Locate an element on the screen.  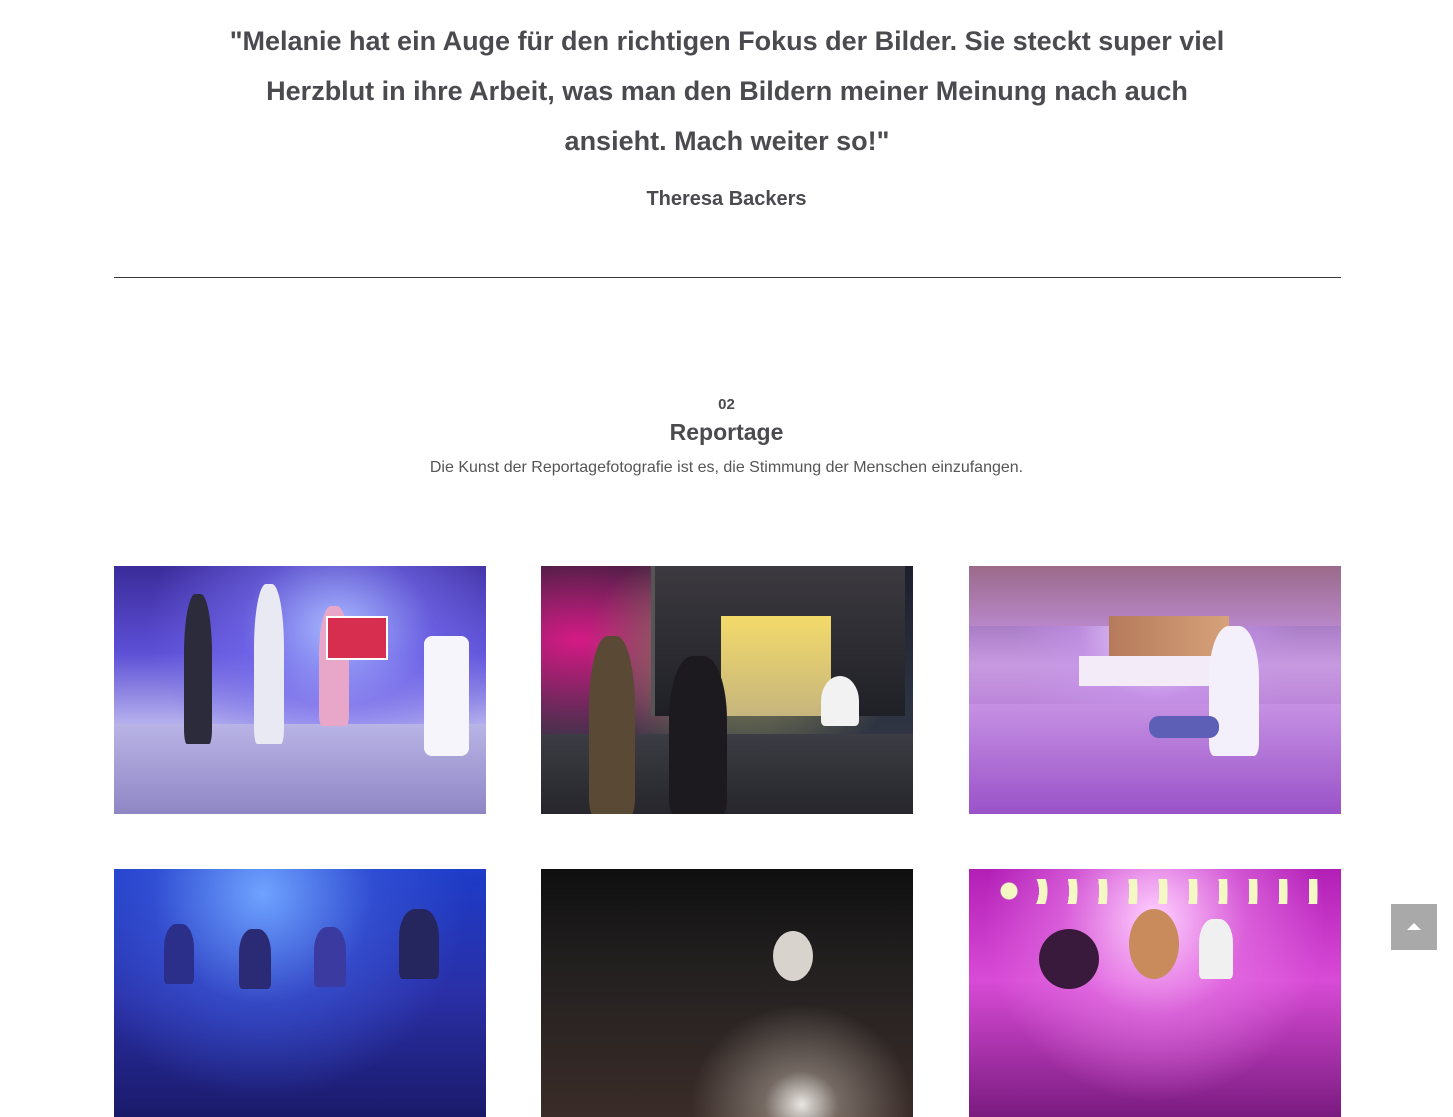
scroll-to-top-button is located at coordinates (1414, 927).